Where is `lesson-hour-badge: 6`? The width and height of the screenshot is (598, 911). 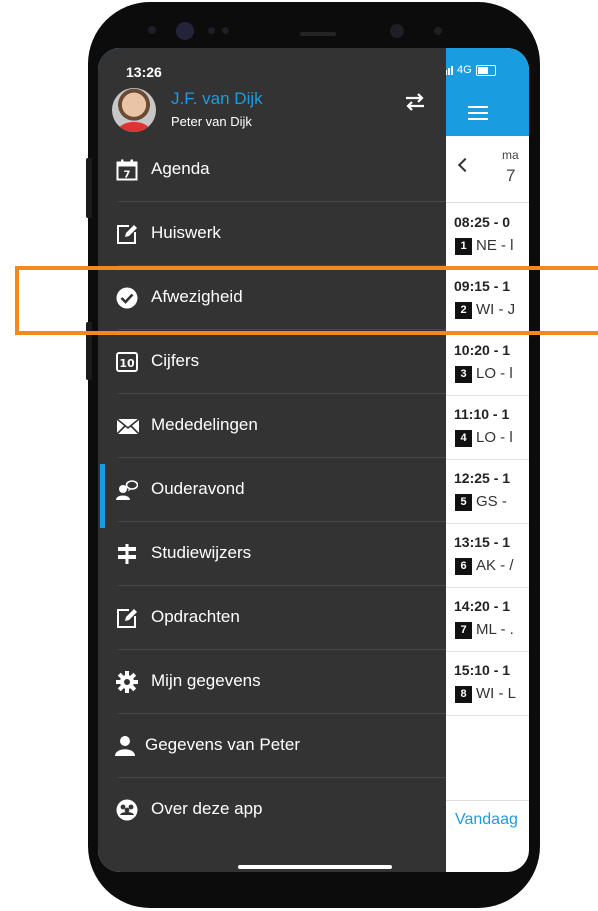 lesson-hour-badge: 6 is located at coordinates (463, 566).